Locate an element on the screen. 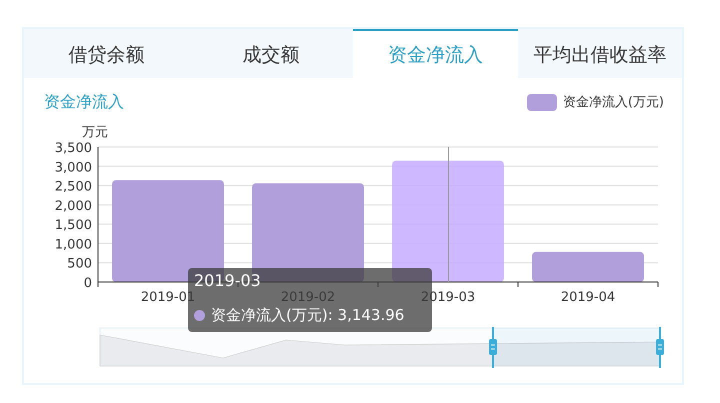 The width and height of the screenshot is (720, 403). axis-unit: 万元 is located at coordinates (95, 132).